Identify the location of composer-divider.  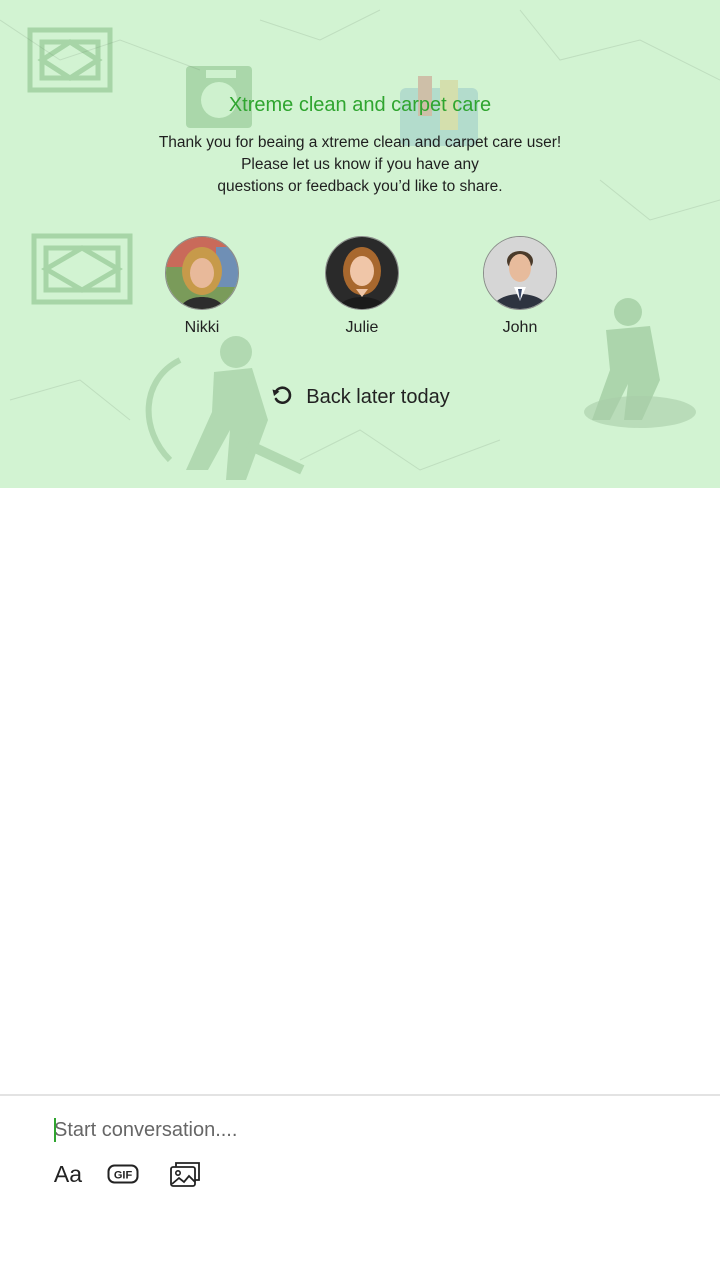
(360, 1095).